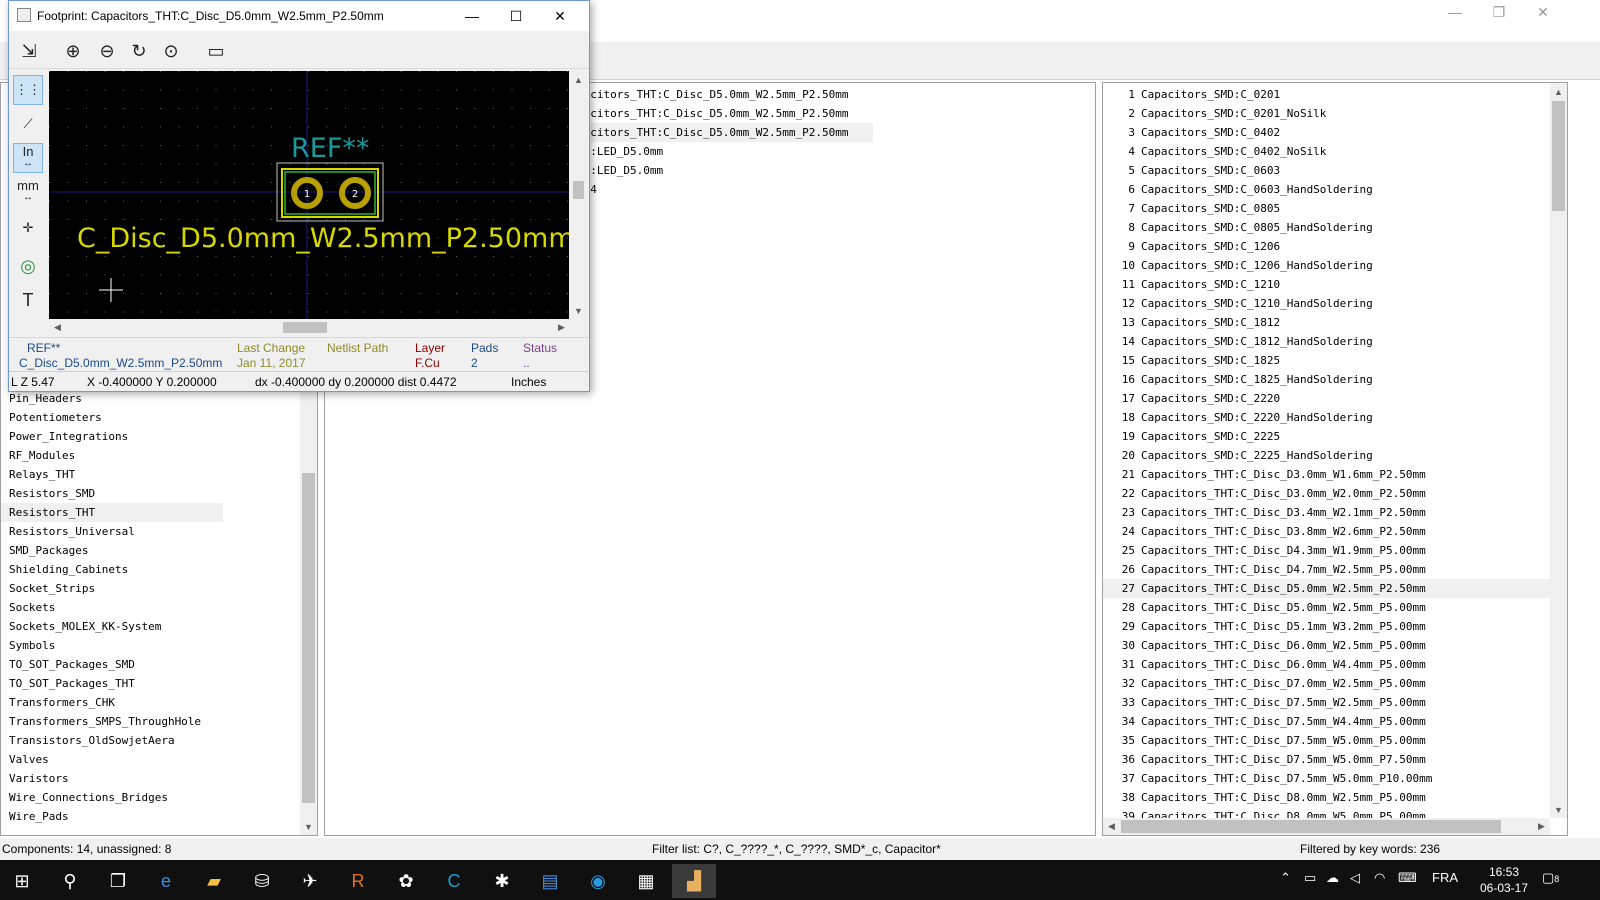 The height and width of the screenshot is (900, 1600). What do you see at coordinates (118, 881) in the screenshot?
I see `task-view-icon: ❐` at bounding box center [118, 881].